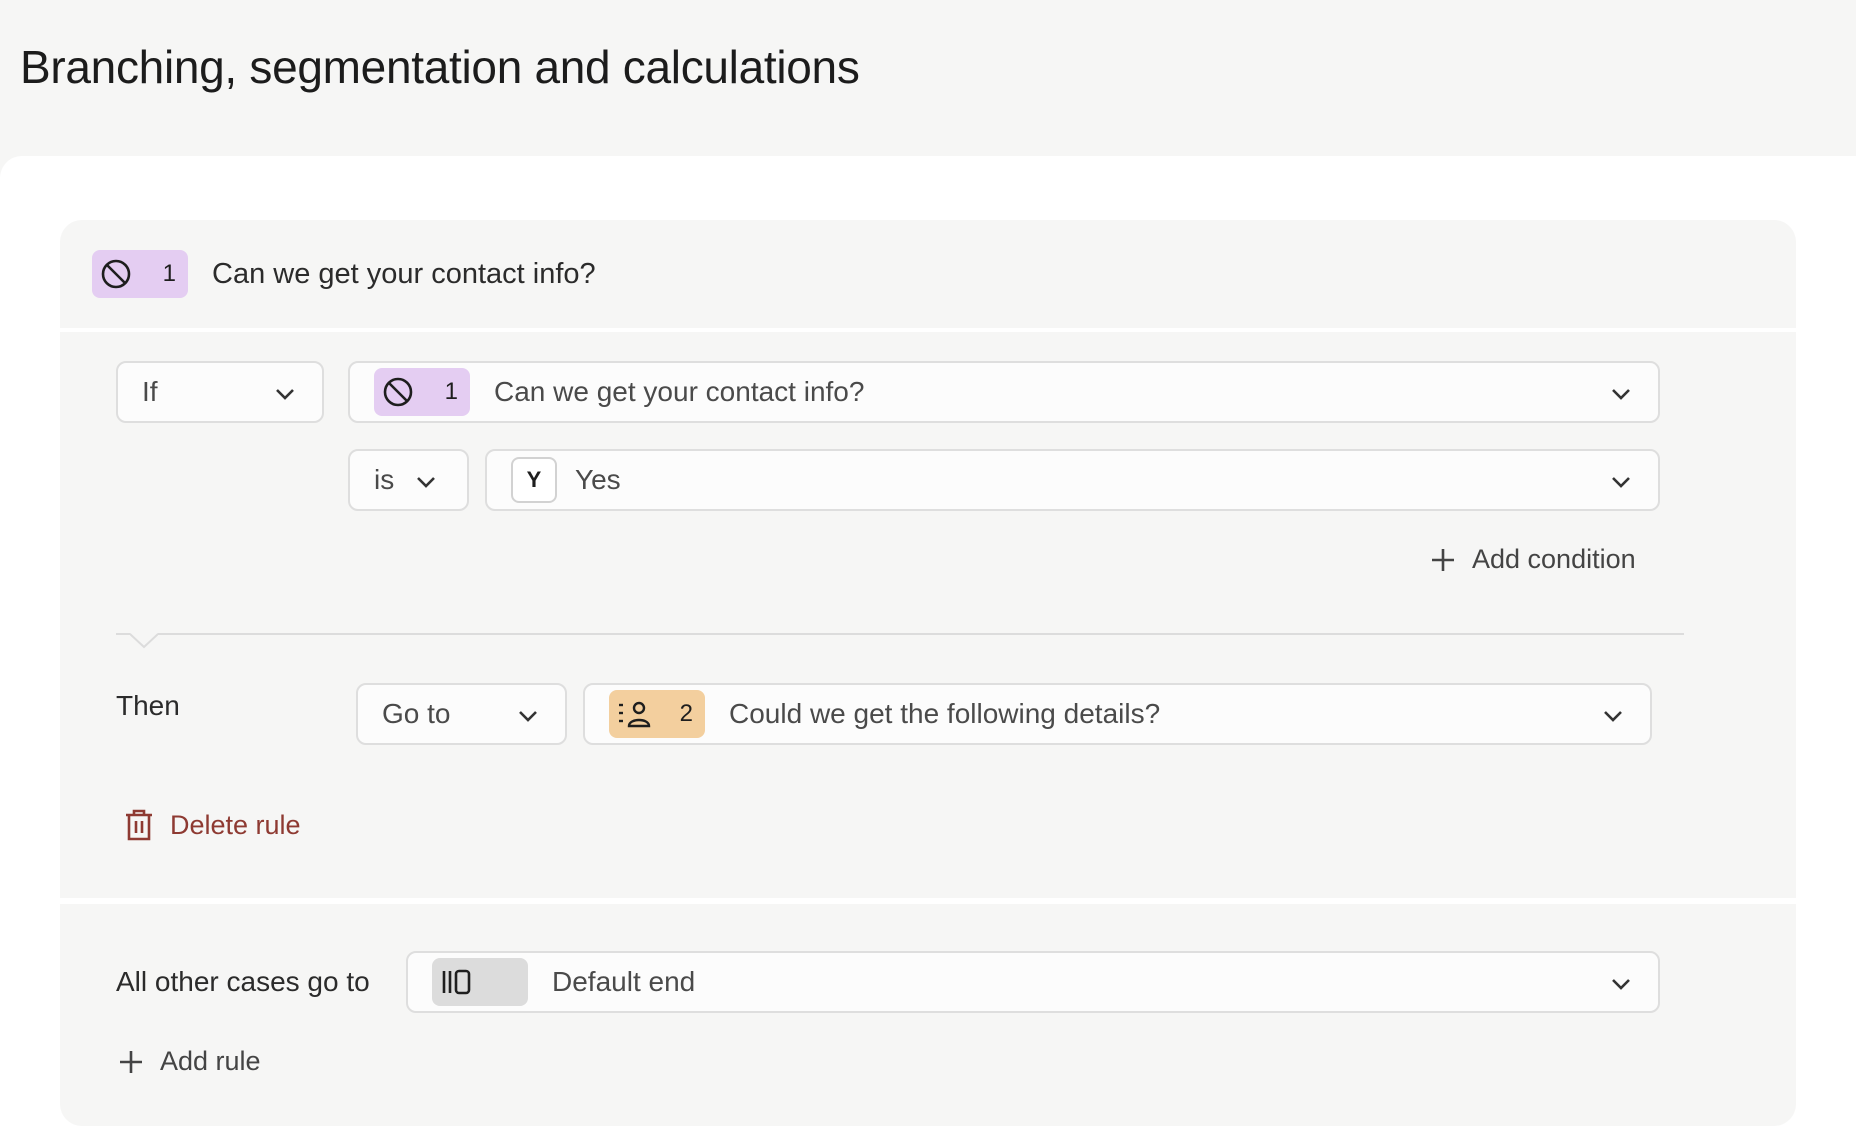 This screenshot has height=1126, width=1856. I want to click on fallback-select: Default end, so click(1033, 982).